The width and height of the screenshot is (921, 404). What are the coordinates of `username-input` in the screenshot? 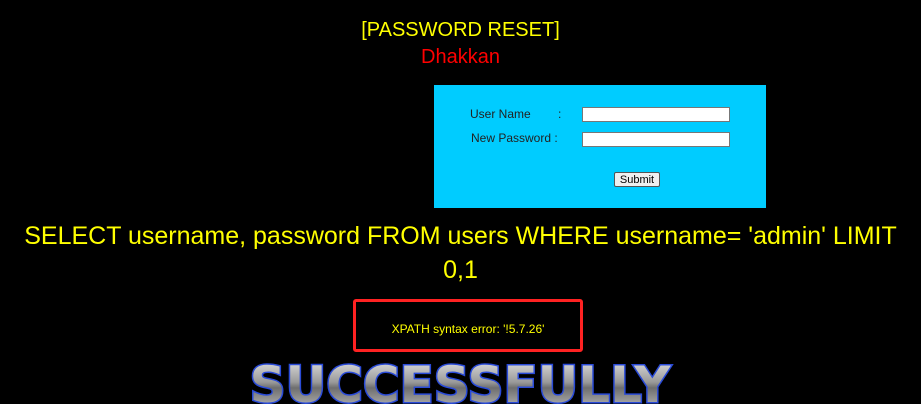 It's located at (656, 114).